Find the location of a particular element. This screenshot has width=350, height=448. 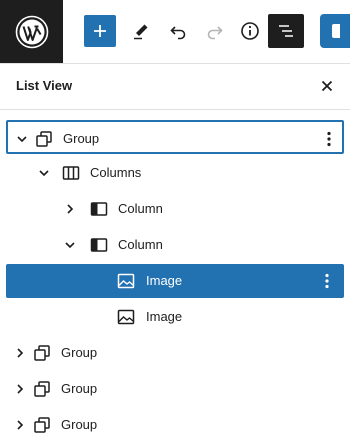

tools-button is located at coordinates (141, 31).